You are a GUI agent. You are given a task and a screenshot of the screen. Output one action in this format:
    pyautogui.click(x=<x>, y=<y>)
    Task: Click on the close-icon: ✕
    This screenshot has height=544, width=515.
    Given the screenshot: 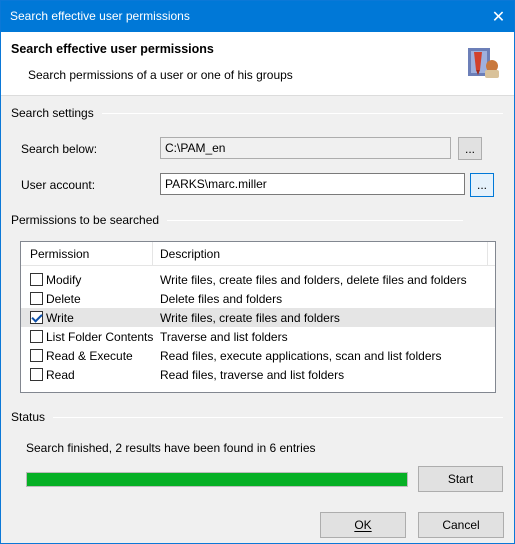 What is the action you would take?
    pyautogui.click(x=498, y=16)
    